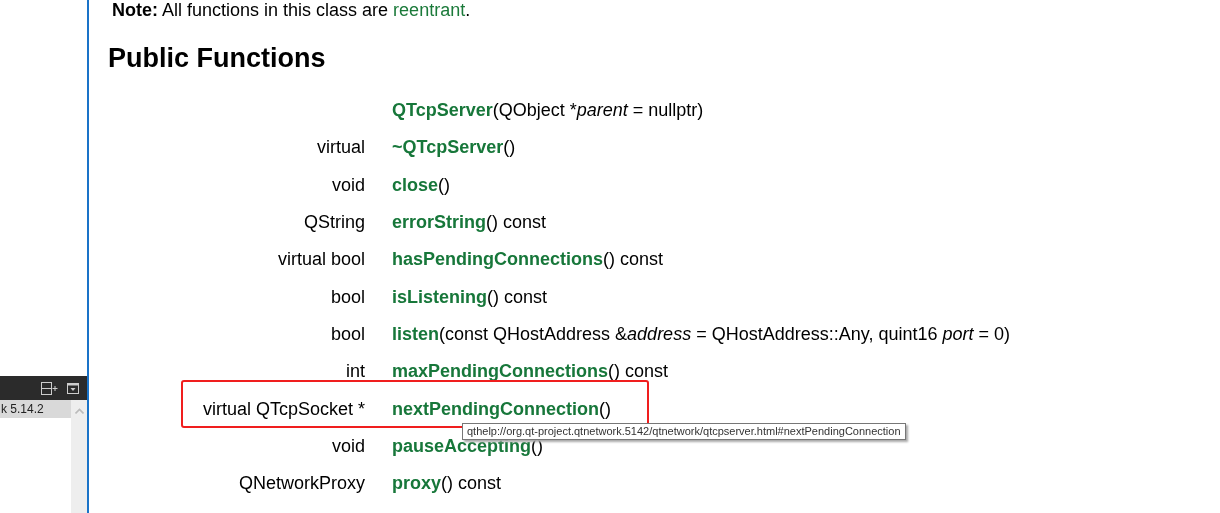 The height and width of the screenshot is (513, 1220). What do you see at coordinates (548, 111) in the screenshot?
I see `function-signature: QTcpServer(QObject *parent = nullptr)` at bounding box center [548, 111].